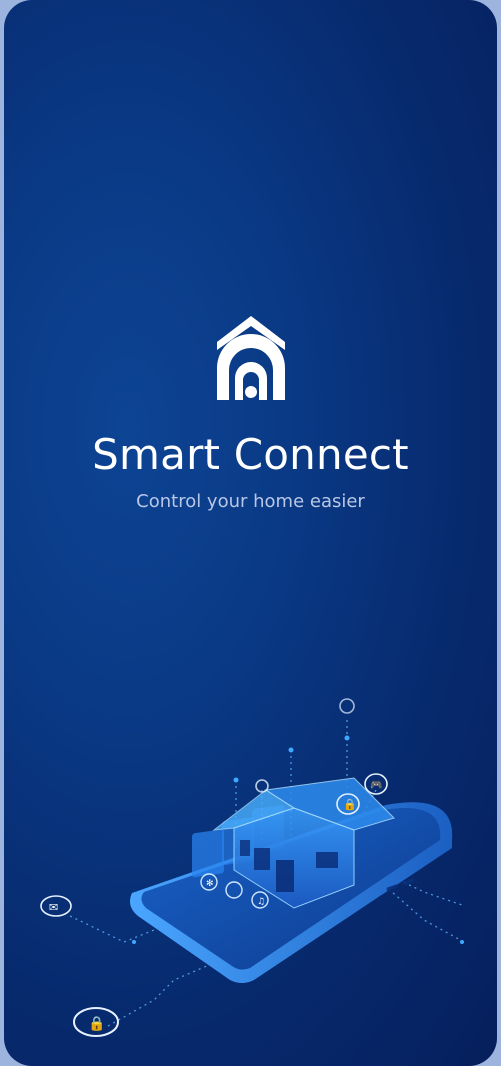 This screenshot has width=501, height=1066. What do you see at coordinates (250, 454) in the screenshot?
I see `app-title: Smart Connect` at bounding box center [250, 454].